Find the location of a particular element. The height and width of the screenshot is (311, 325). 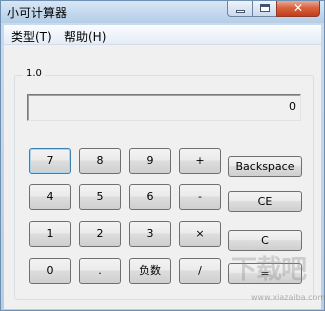

key-9: 9 is located at coordinates (150, 161).